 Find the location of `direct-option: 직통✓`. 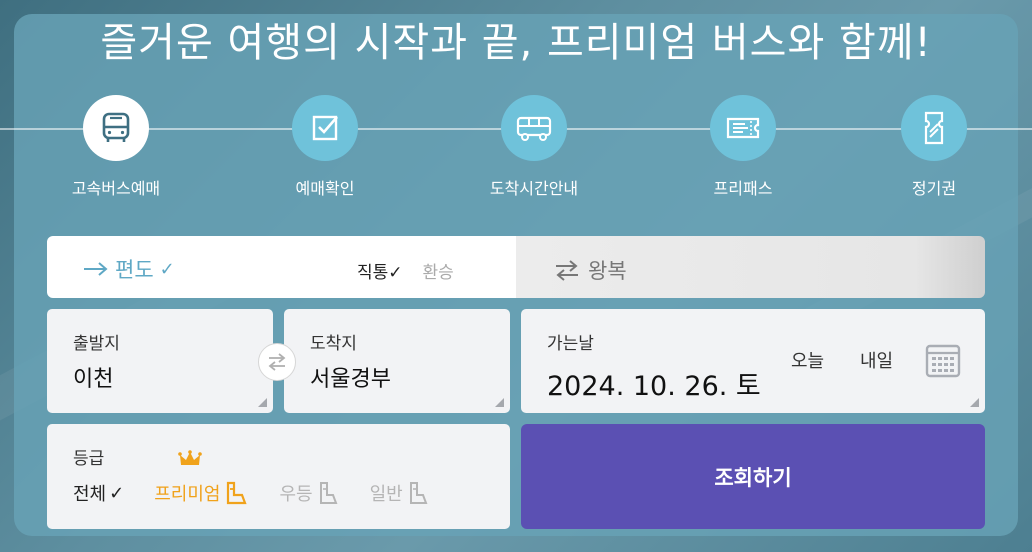

direct-option: 직통✓ is located at coordinates (380, 270).